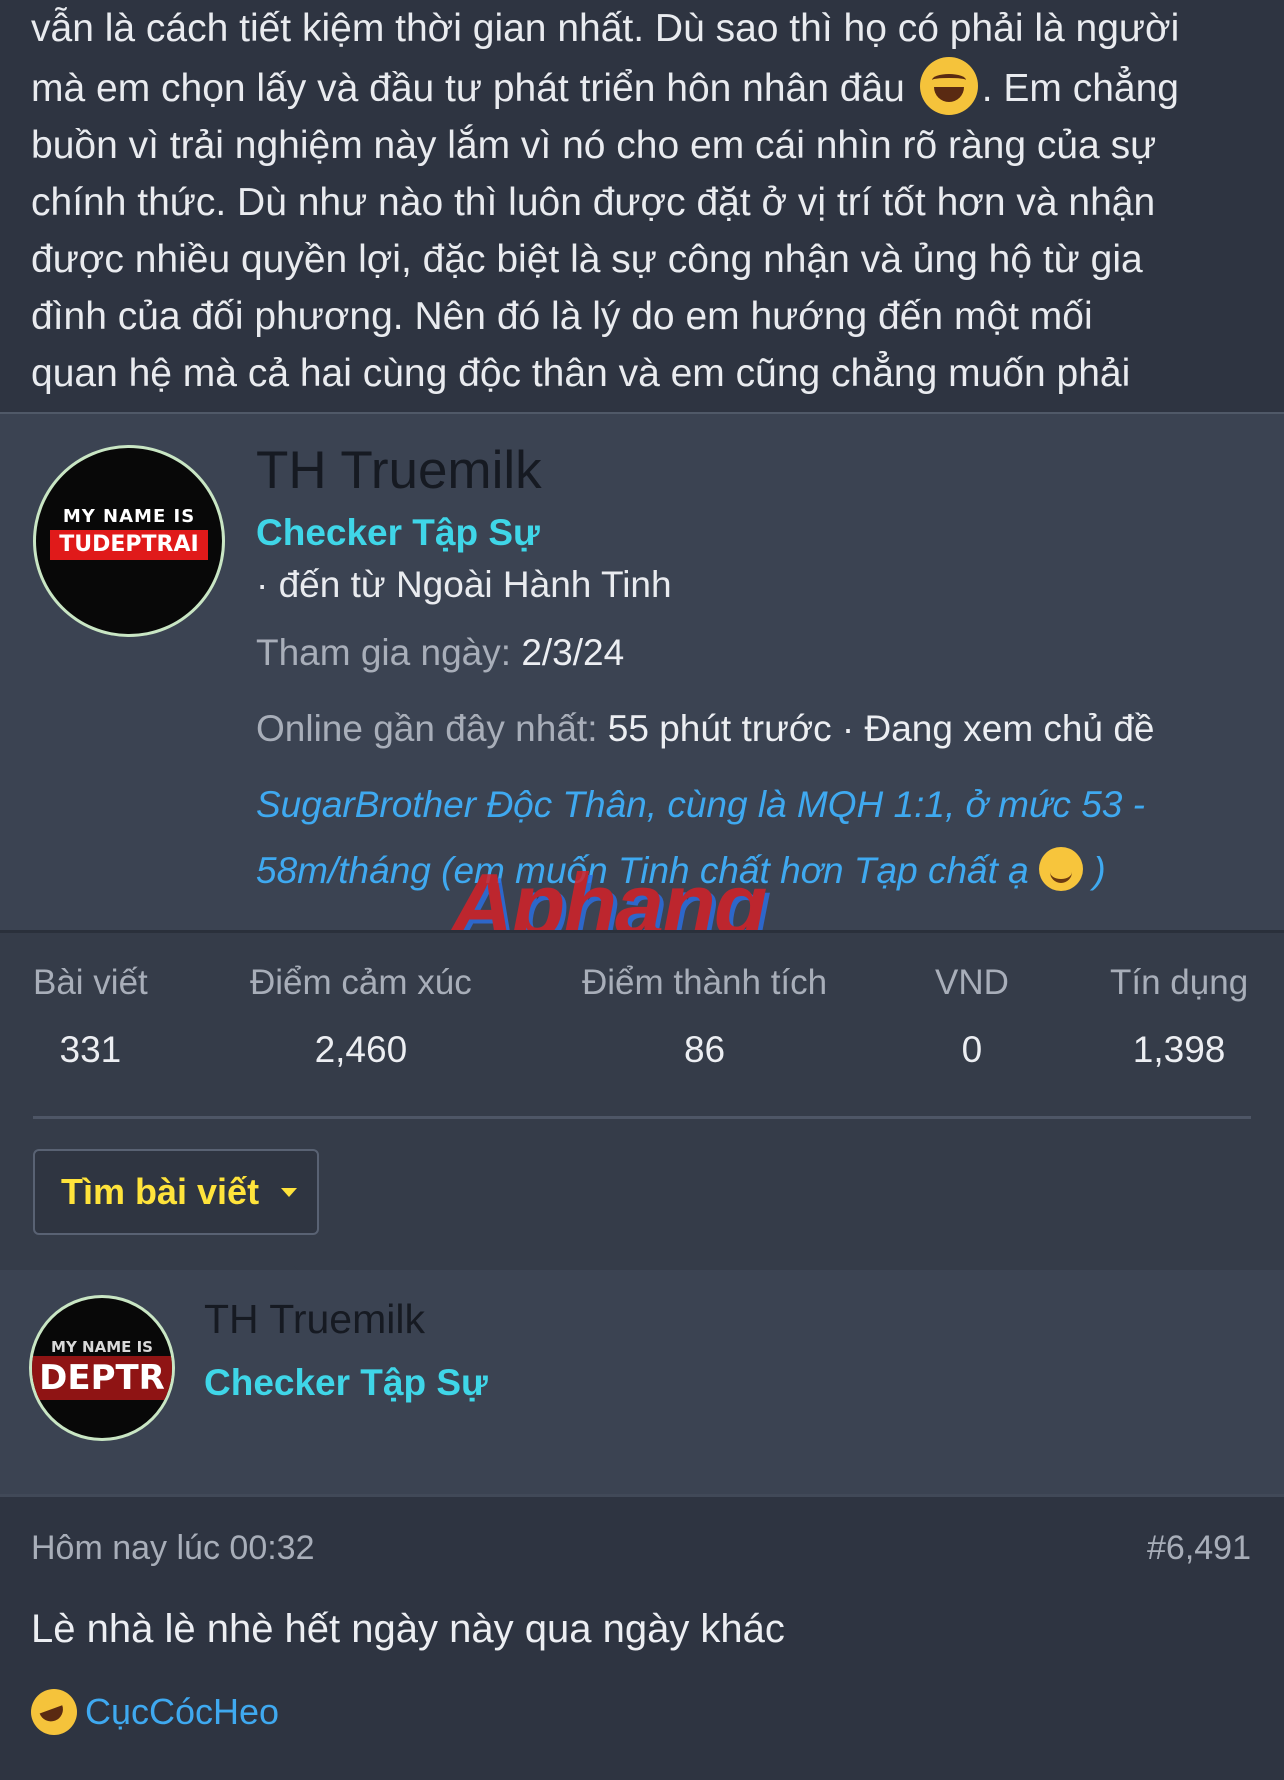 This screenshot has width=1284, height=1780. Describe the element at coordinates (314, 1319) in the screenshot. I see `author-username: TH Truemilk` at that location.